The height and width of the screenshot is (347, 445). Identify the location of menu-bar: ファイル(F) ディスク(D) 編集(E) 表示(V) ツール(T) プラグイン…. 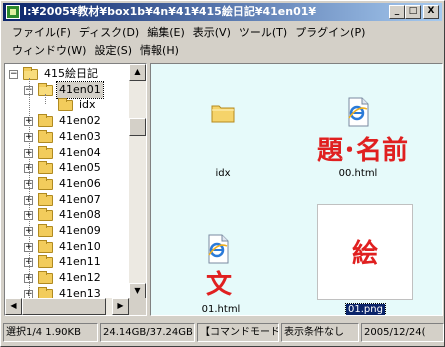
(222, 41).